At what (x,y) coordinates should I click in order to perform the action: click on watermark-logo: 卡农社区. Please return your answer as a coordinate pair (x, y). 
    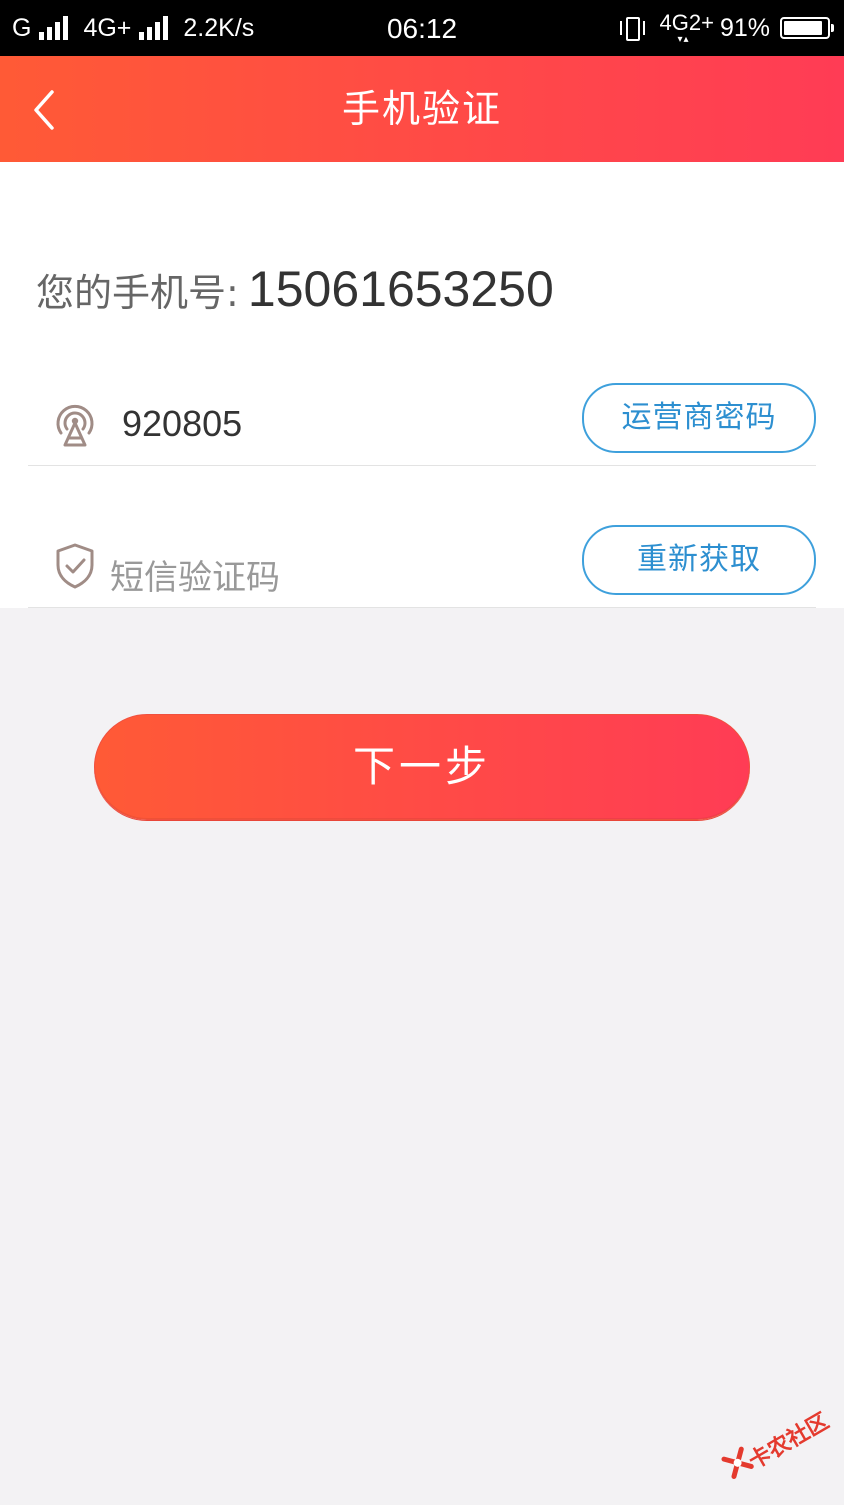
    Looking at the image, I should click on (777, 1447).